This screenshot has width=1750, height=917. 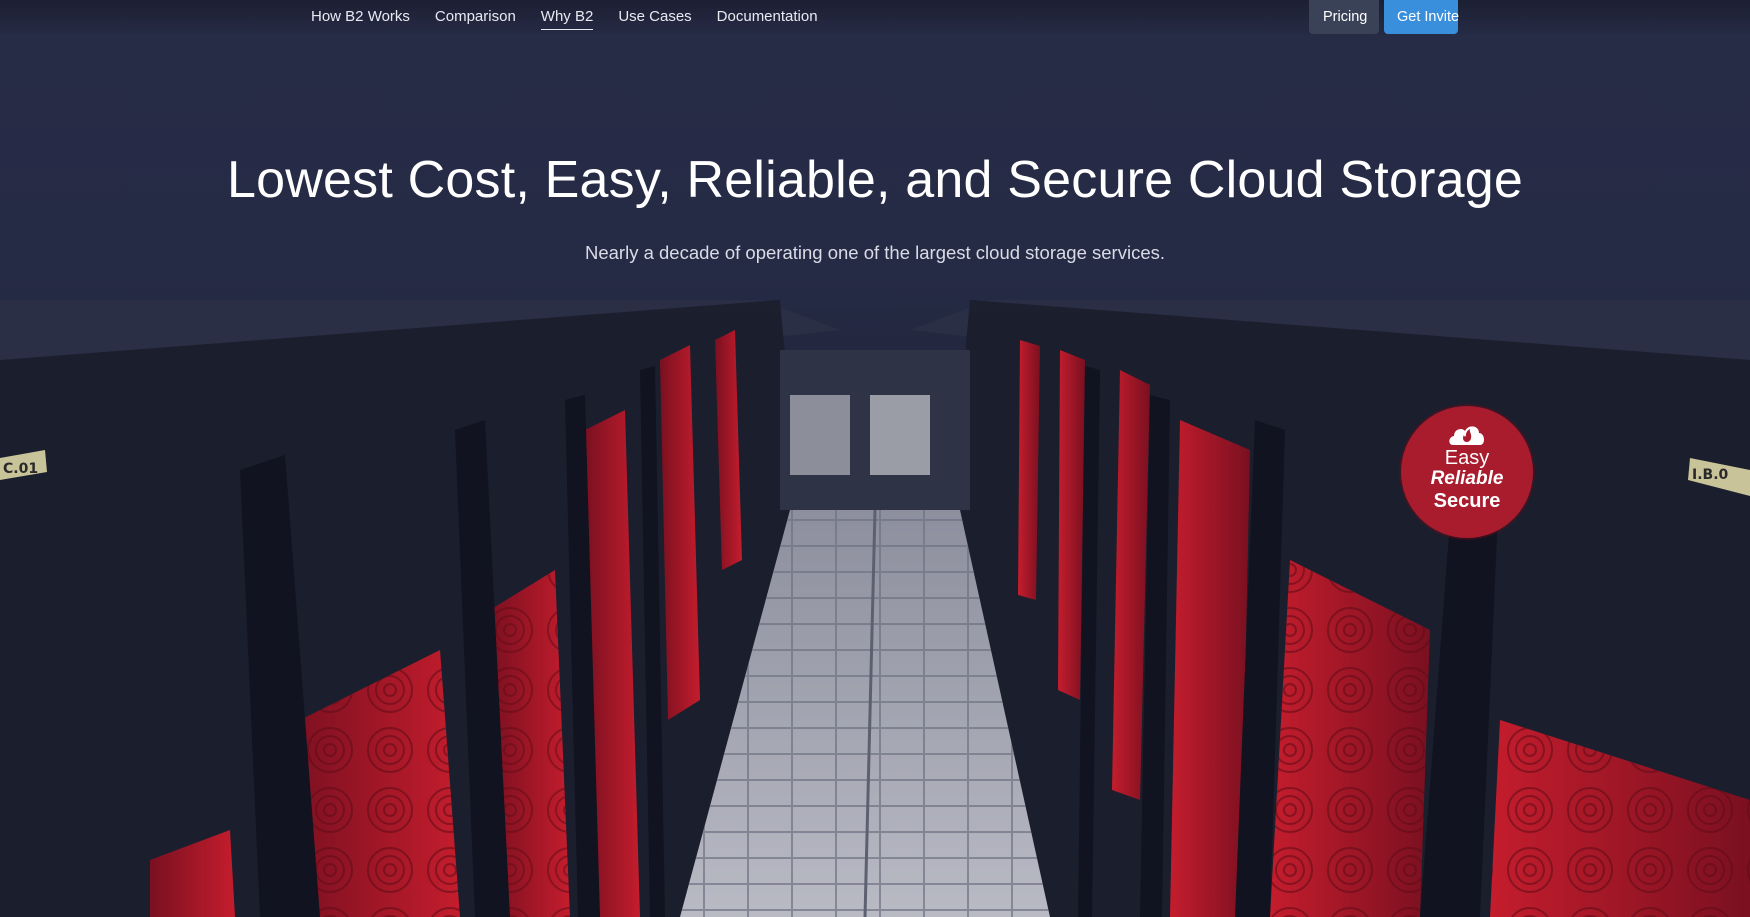 What do you see at coordinates (1710, 475) in the screenshot?
I see `rack-label-right: I.B.0` at bounding box center [1710, 475].